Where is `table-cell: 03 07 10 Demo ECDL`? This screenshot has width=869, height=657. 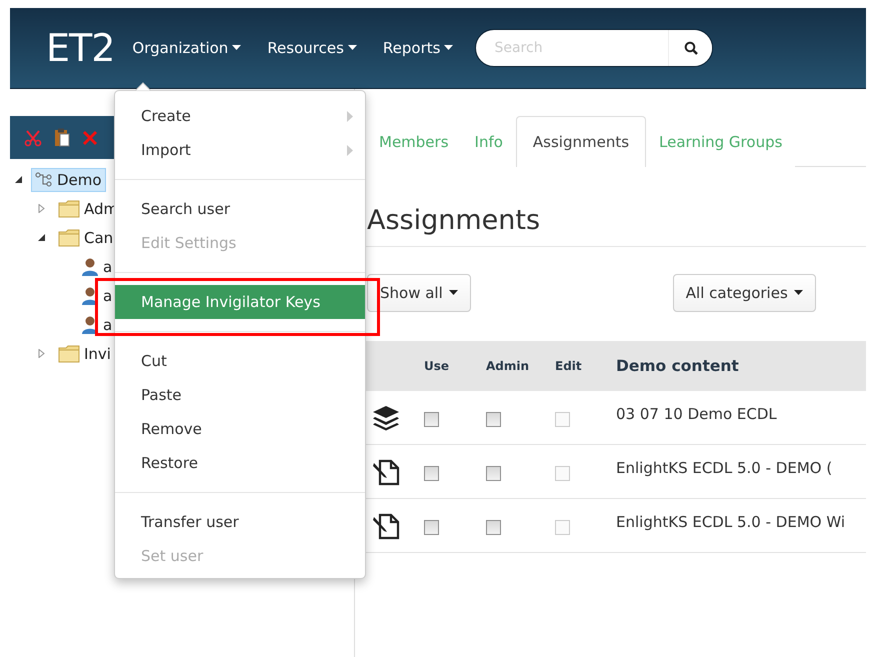 table-cell: 03 07 10 Demo ECDL is located at coordinates (696, 413).